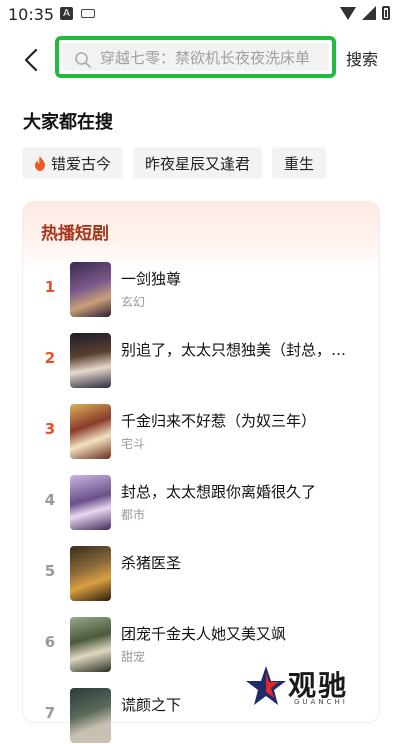 Image resolution: width=400 pixels, height=744 pixels. I want to click on hot-list-title: 热播短剧, so click(75, 234).